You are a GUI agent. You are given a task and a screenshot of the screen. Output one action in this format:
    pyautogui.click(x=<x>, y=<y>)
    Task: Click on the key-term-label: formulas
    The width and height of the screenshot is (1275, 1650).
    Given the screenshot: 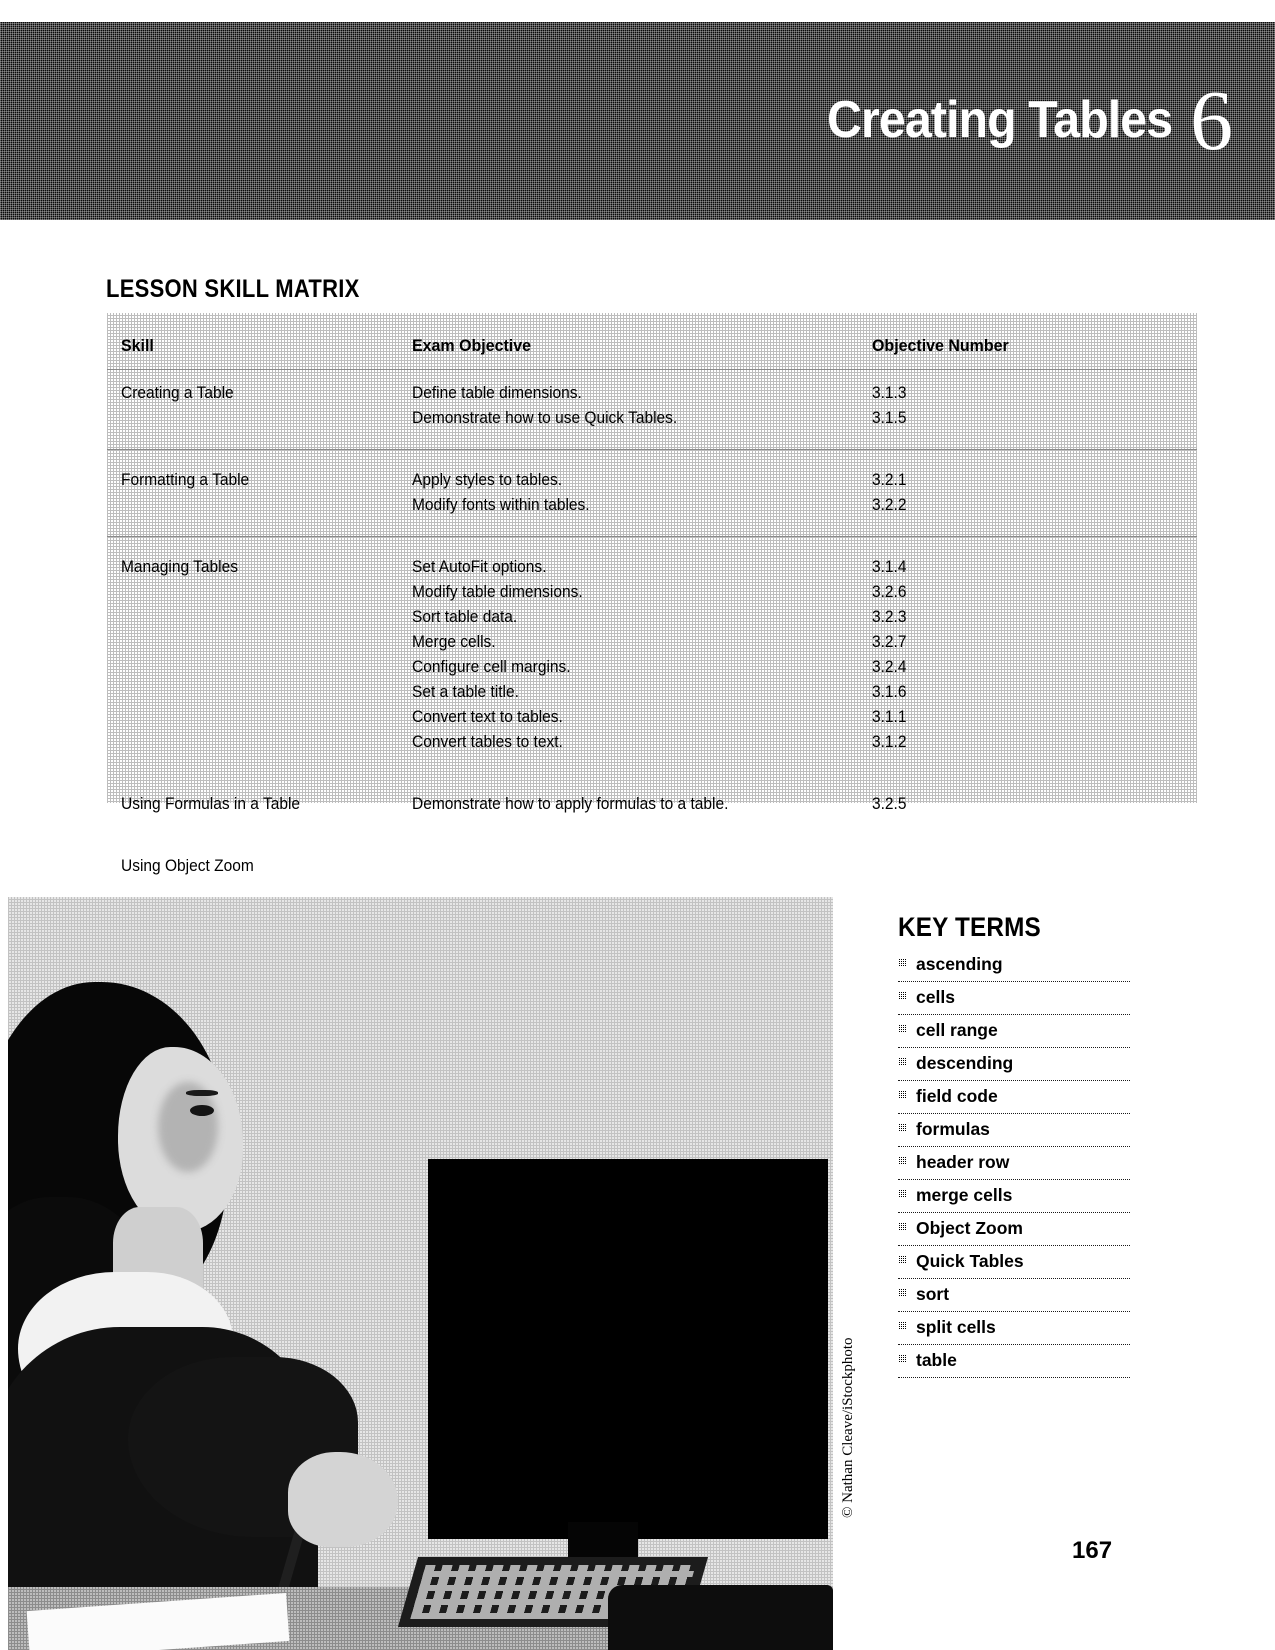 What is the action you would take?
    pyautogui.click(x=953, y=1129)
    